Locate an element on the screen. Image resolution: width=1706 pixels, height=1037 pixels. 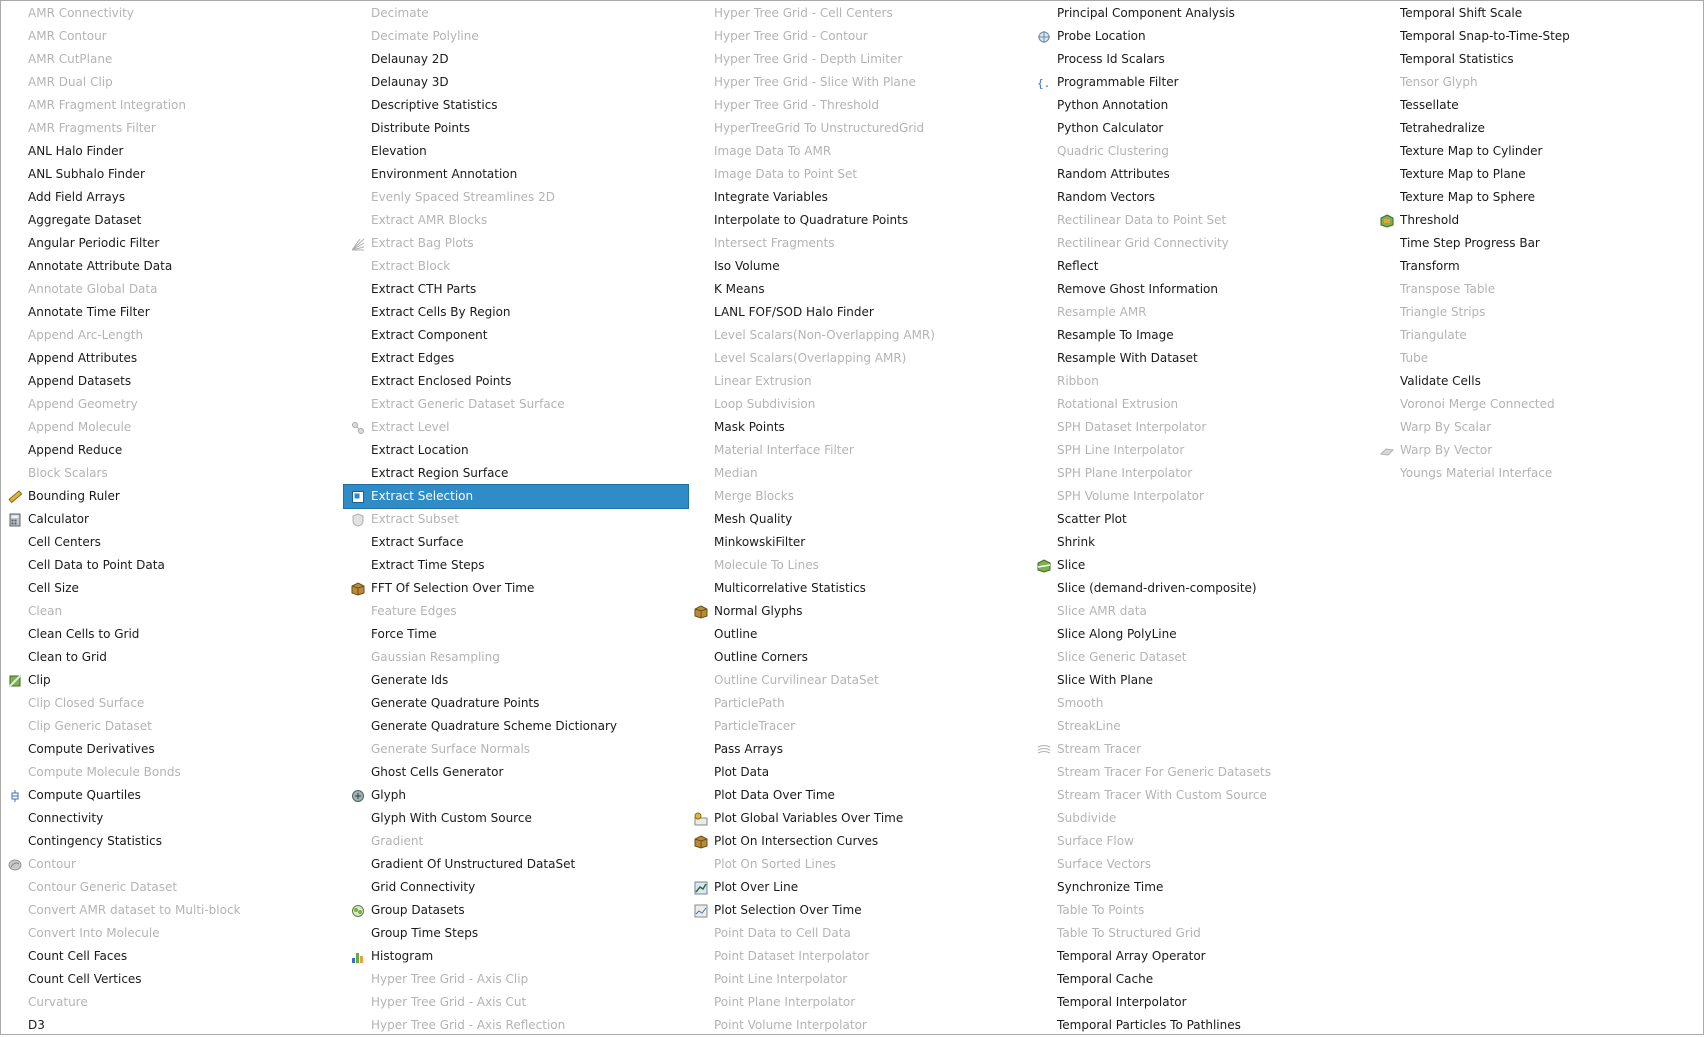
menu-item-group-datasets: Group Datasets is located at coordinates (516, 910).